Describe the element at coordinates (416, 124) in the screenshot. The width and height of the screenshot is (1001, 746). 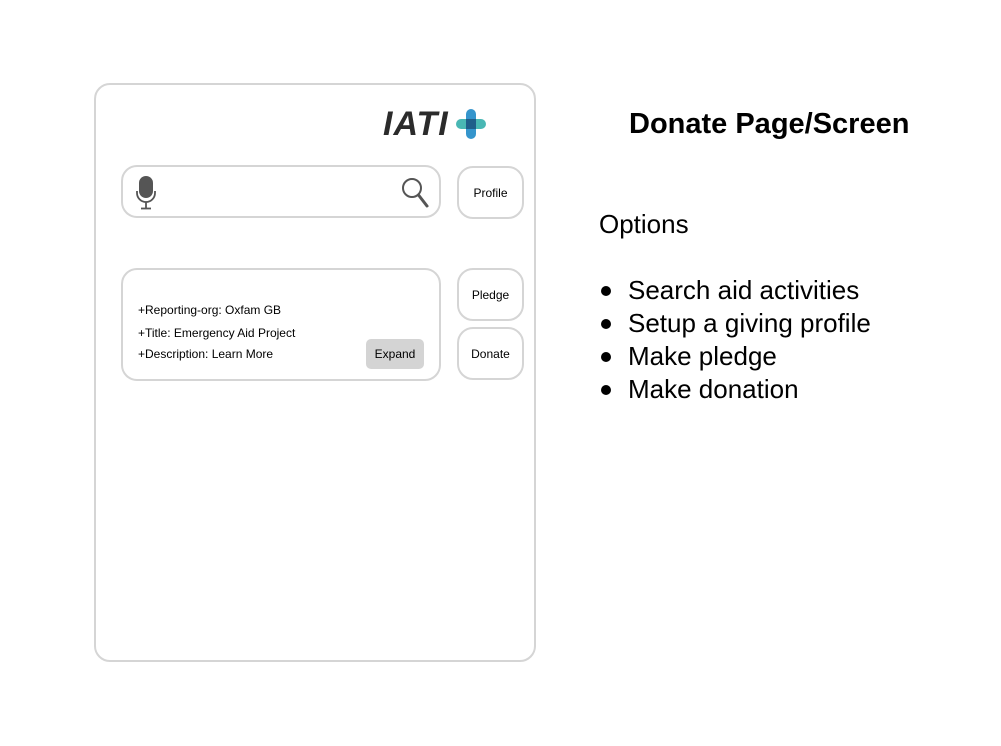
I see `logo-text: IATI` at that location.